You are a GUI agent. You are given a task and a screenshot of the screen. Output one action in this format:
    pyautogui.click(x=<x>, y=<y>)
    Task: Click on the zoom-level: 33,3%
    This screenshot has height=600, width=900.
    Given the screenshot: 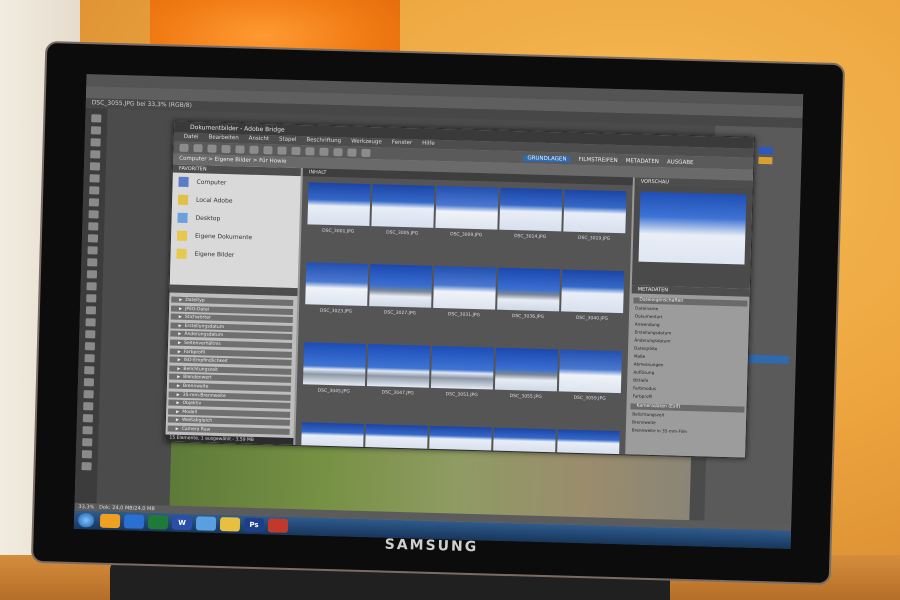 What is the action you would take?
    pyautogui.click(x=86, y=507)
    